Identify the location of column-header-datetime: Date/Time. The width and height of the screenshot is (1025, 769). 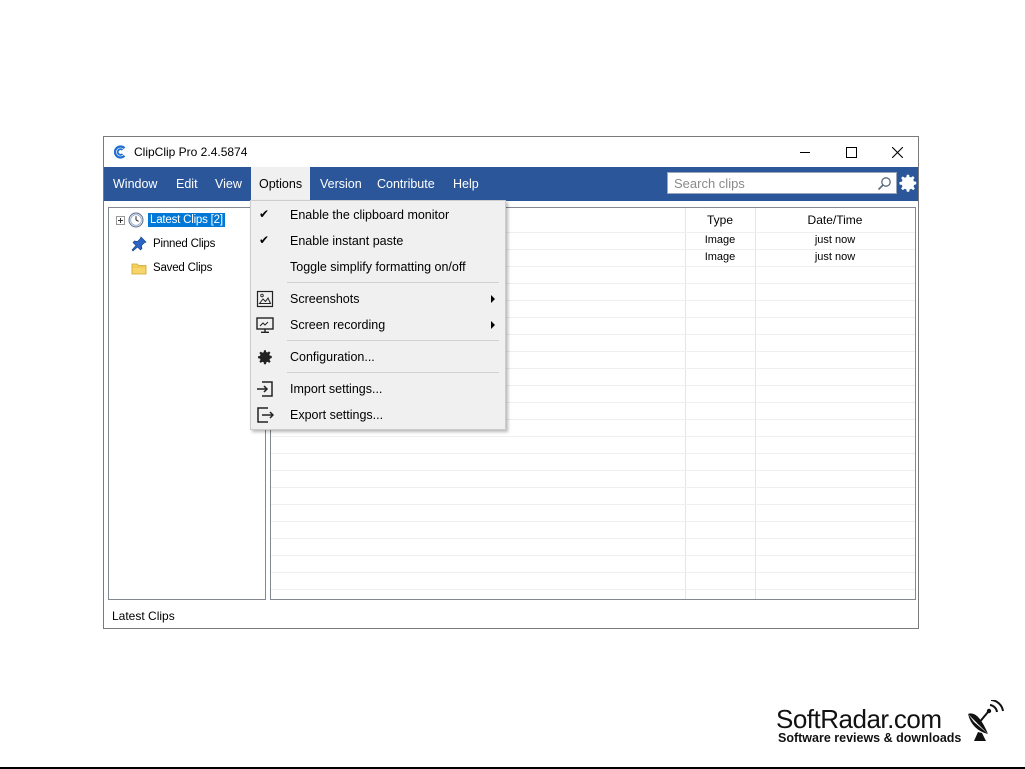
(835, 220).